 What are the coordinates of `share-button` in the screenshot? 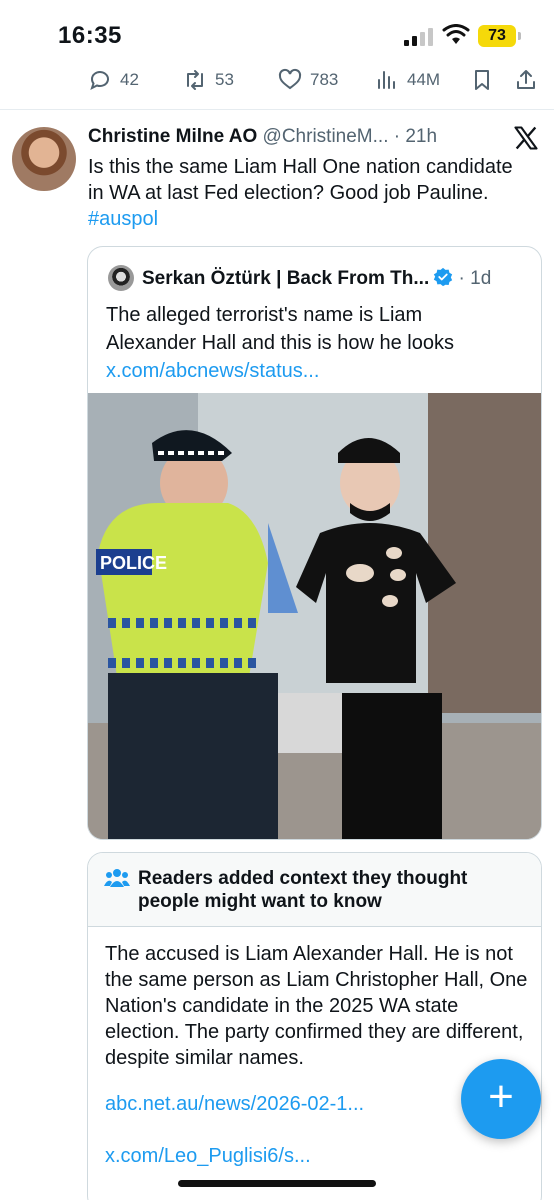 It's located at (530, 80).